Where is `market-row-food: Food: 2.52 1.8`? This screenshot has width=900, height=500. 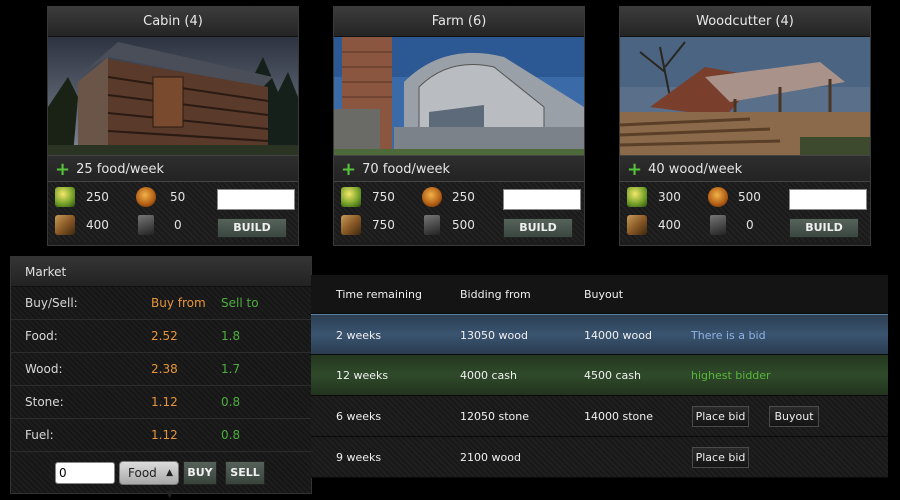 market-row-food: Food: 2.52 1.8 is located at coordinates (161, 336).